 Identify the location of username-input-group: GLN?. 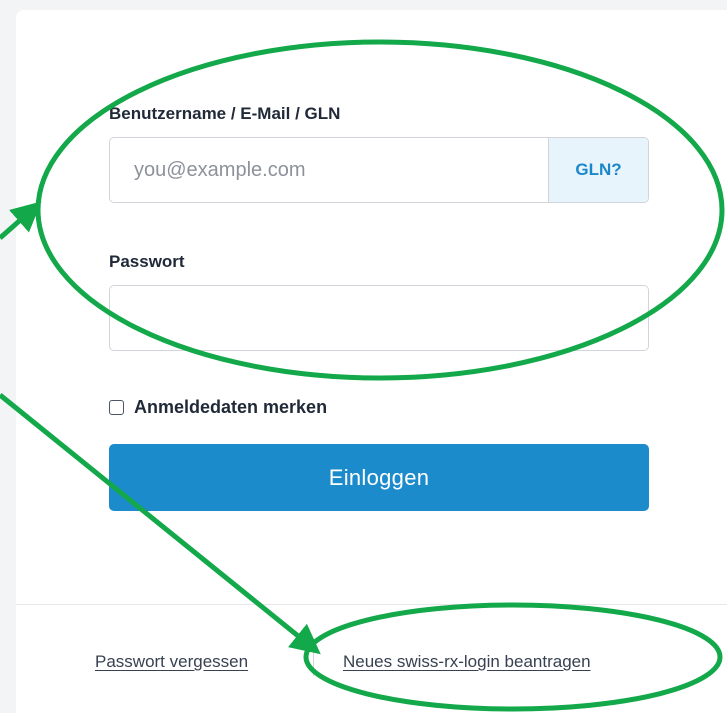
(379, 170).